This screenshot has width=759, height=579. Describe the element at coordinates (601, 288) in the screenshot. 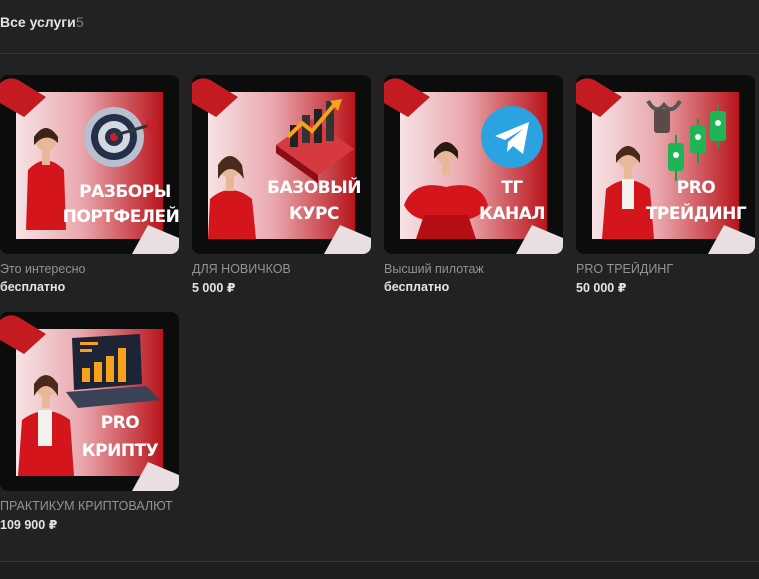

I see `service-price: 50 000 ₽` at that location.